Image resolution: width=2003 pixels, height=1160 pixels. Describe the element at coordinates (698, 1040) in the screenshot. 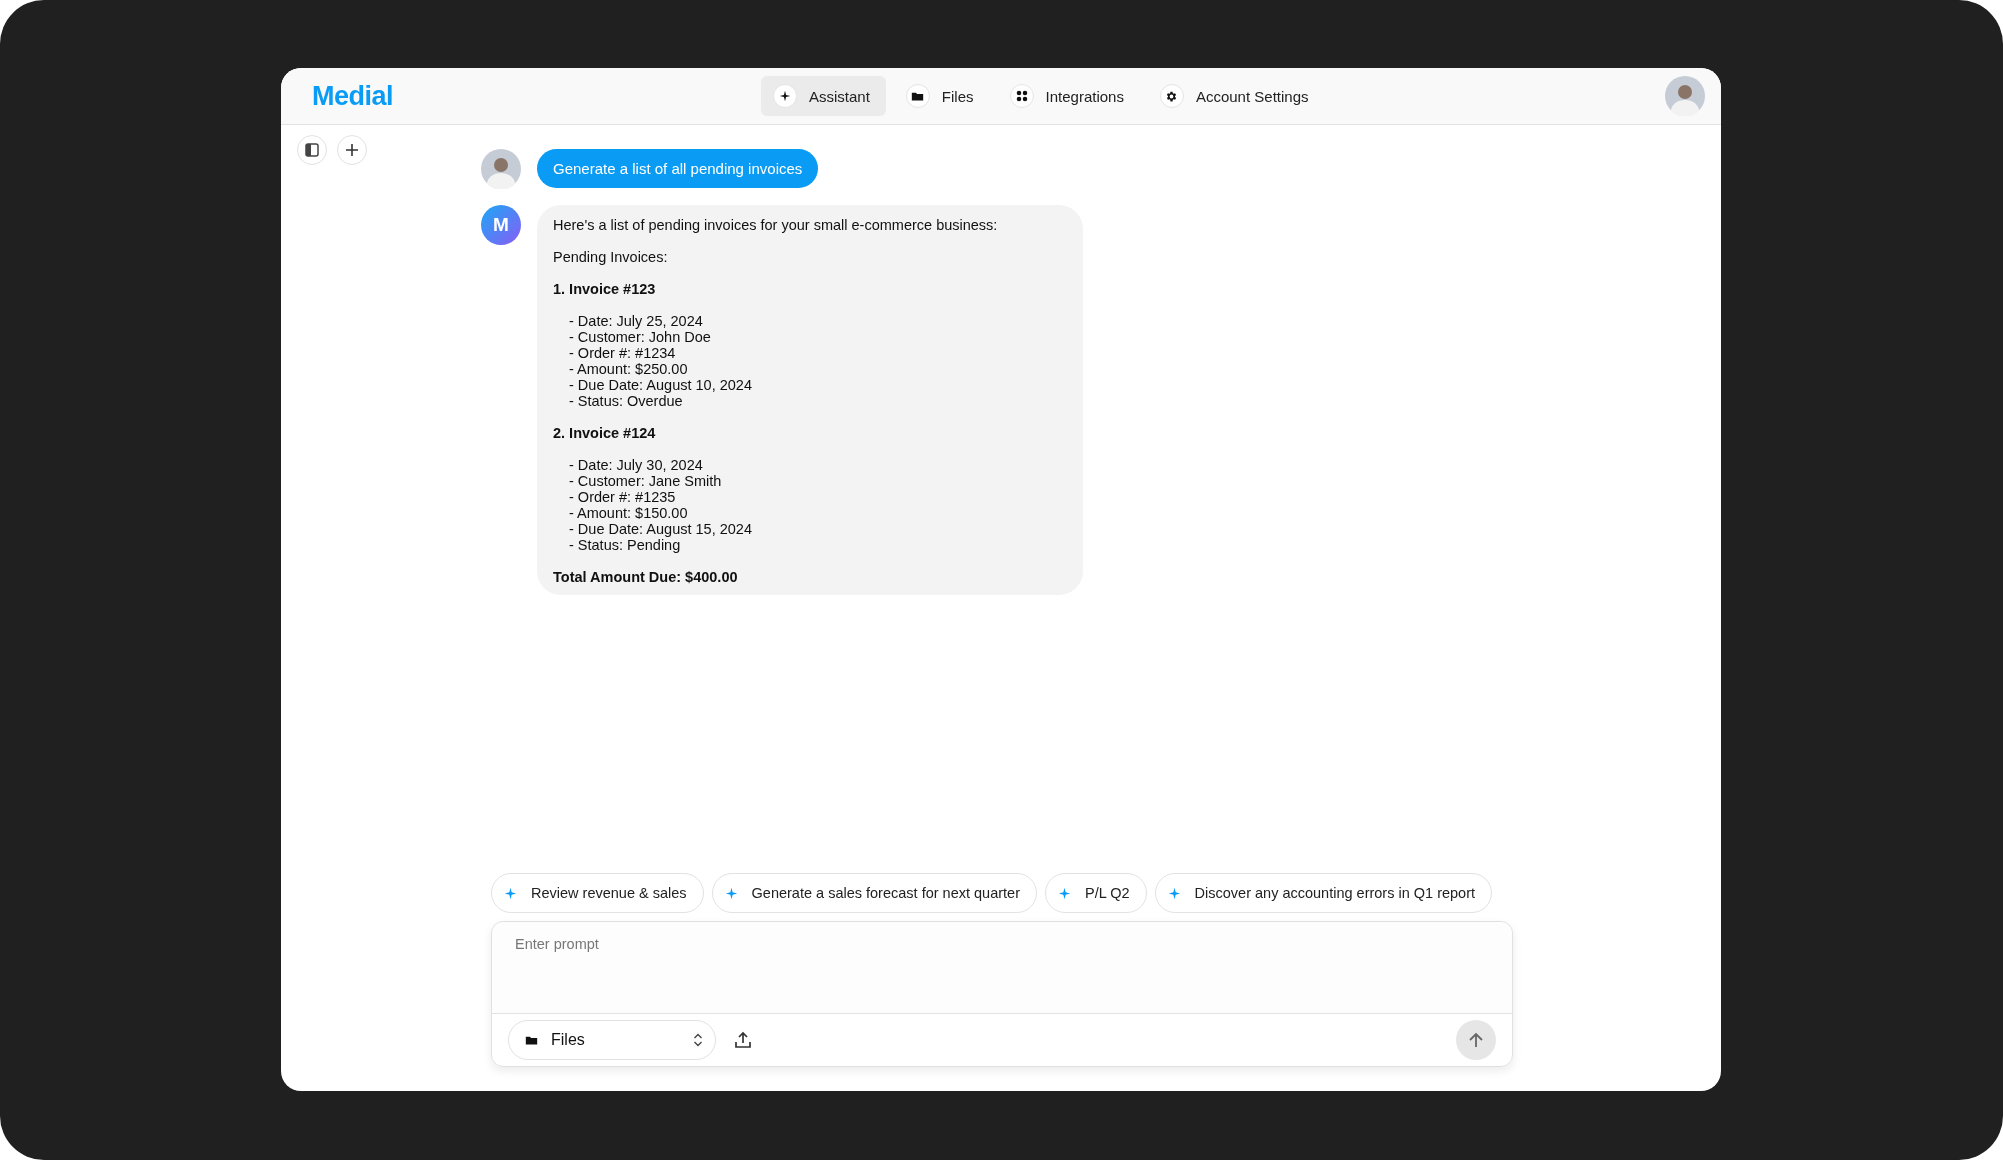

I see `chevron-icon` at that location.